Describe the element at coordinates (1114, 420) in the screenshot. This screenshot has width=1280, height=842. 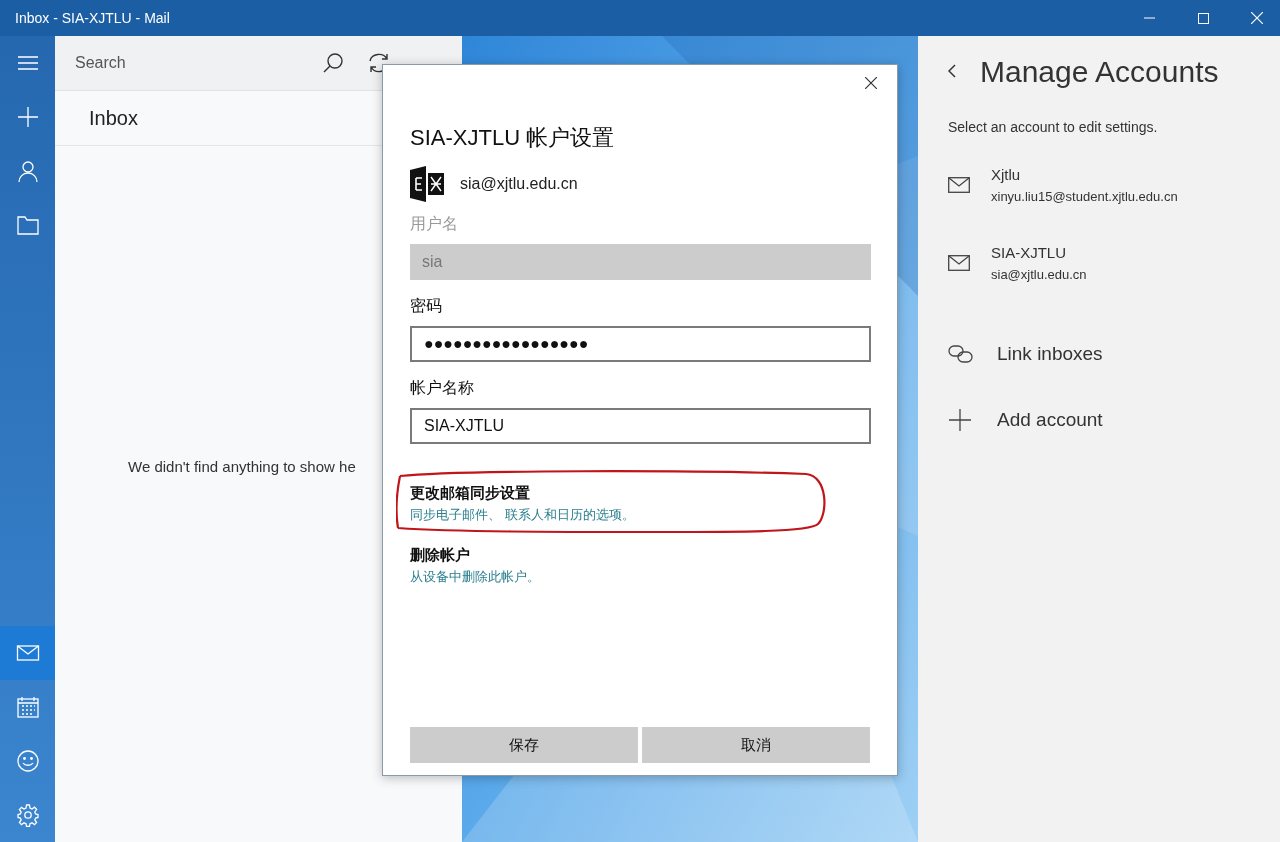
I see `panel-action: Add account` at that location.